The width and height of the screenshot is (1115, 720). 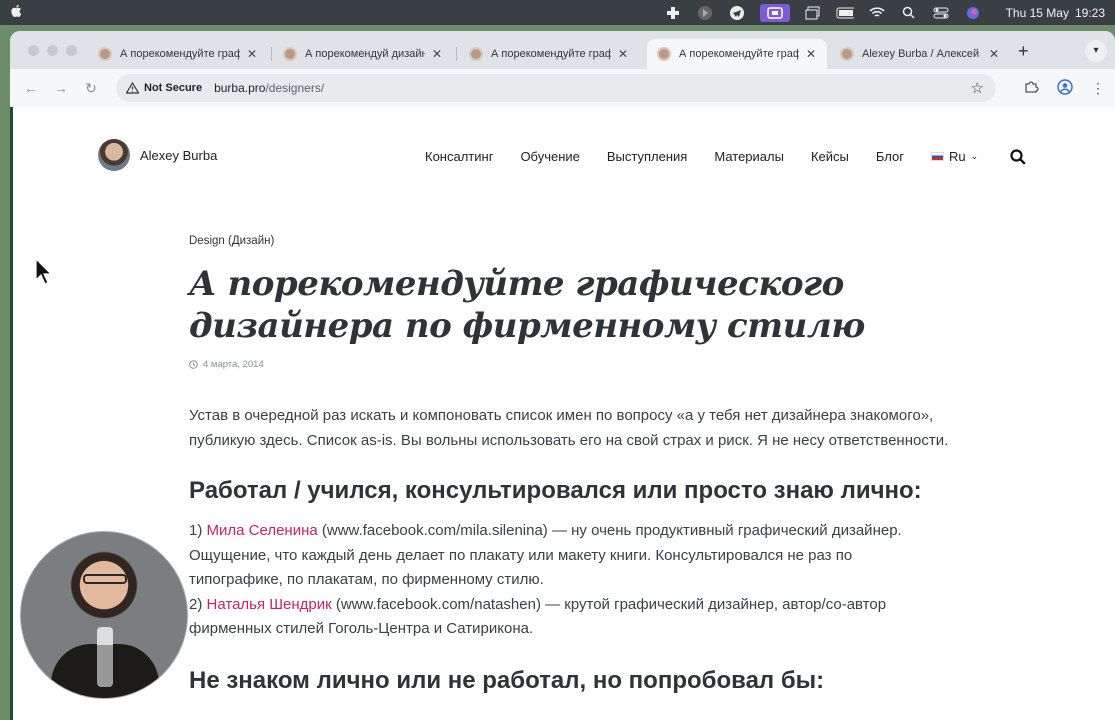 I want to click on list-item-number: 1), so click(x=198, y=530).